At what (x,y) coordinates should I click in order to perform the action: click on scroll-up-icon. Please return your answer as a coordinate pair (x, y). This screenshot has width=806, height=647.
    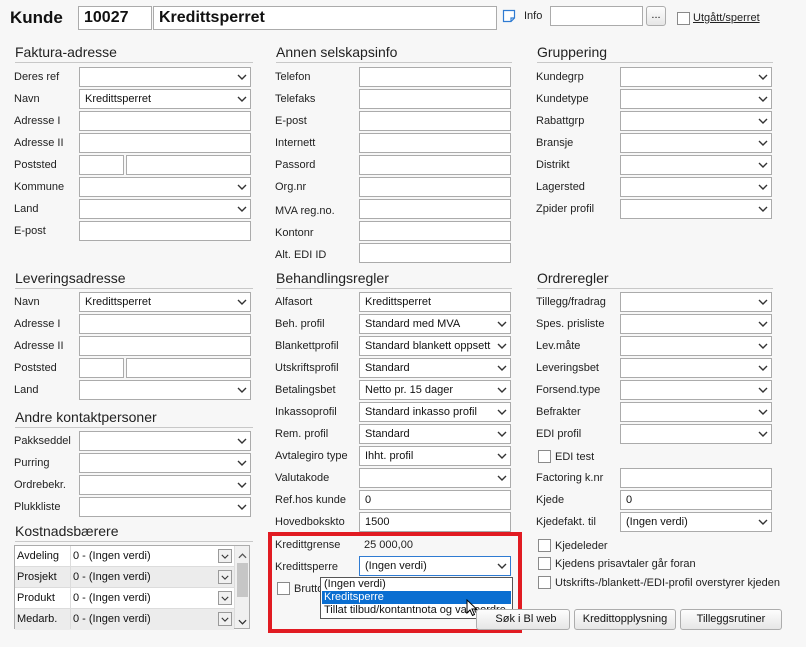
    Looking at the image, I should click on (242, 554).